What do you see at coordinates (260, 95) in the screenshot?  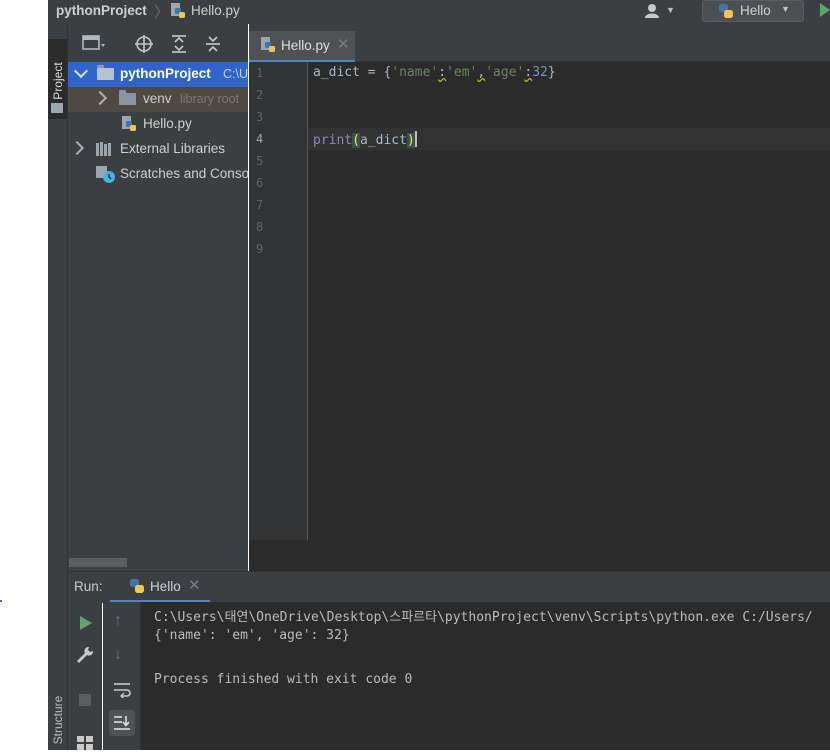 I see `line-number: 2` at bounding box center [260, 95].